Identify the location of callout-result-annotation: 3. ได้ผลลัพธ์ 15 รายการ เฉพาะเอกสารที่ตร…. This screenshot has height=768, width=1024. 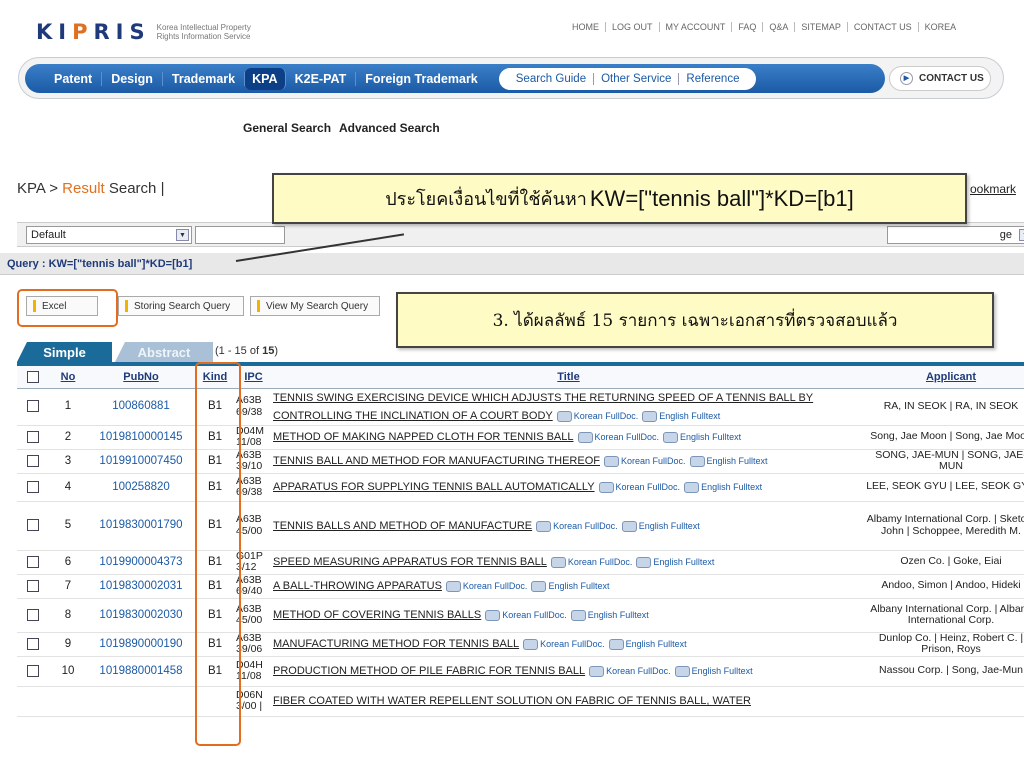
(695, 320).